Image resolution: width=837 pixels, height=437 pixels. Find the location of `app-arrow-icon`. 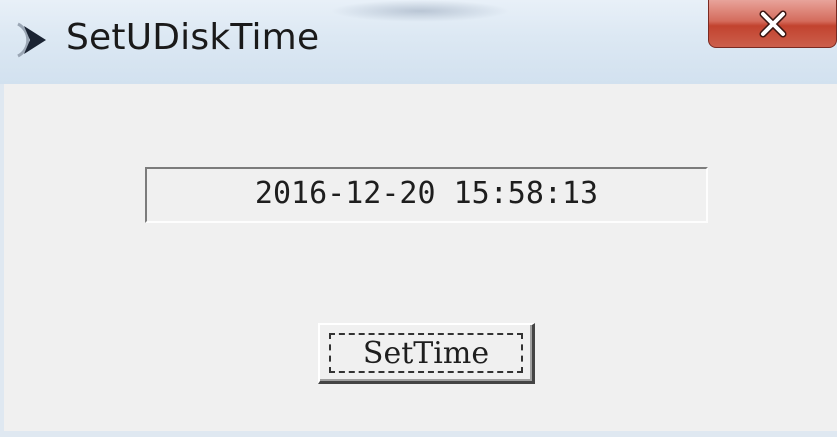

app-arrow-icon is located at coordinates (31, 40).